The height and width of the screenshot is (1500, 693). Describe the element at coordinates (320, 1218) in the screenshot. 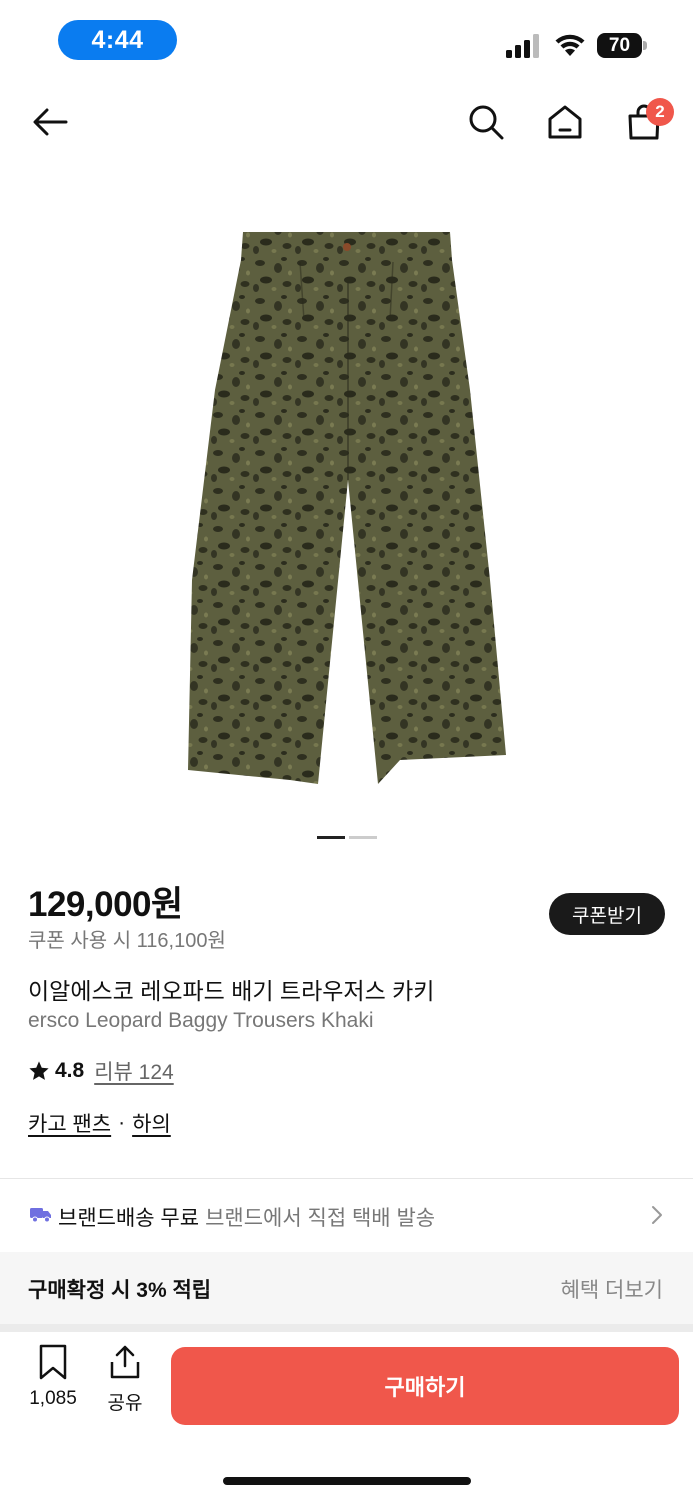

I see `shipping-description: 브랜드에서 직접 택배 발송` at that location.